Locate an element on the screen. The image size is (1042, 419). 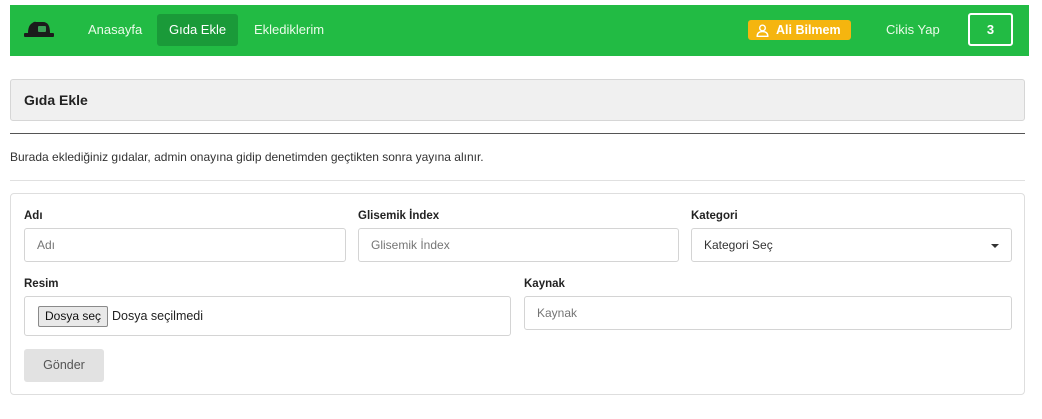
source-label: Kaynak is located at coordinates (544, 284).